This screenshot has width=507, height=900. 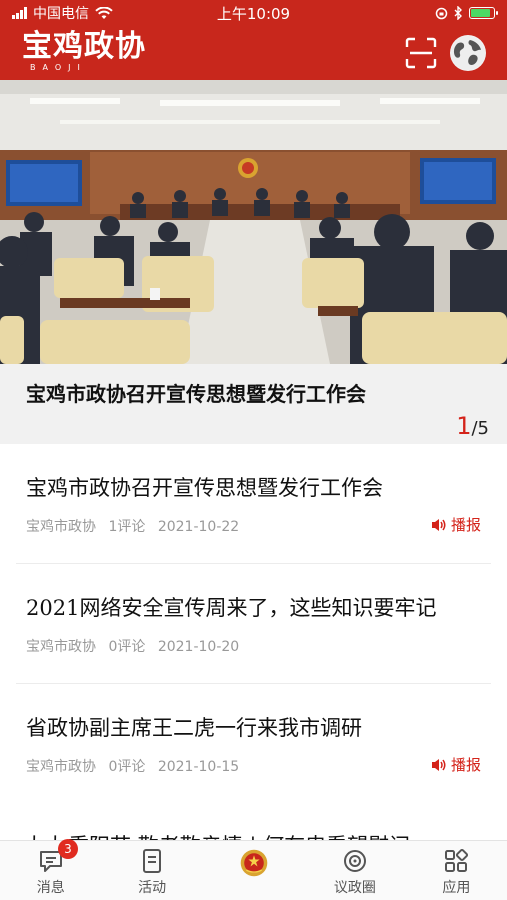 I want to click on tab-apps: 应用, so click(x=456, y=870).